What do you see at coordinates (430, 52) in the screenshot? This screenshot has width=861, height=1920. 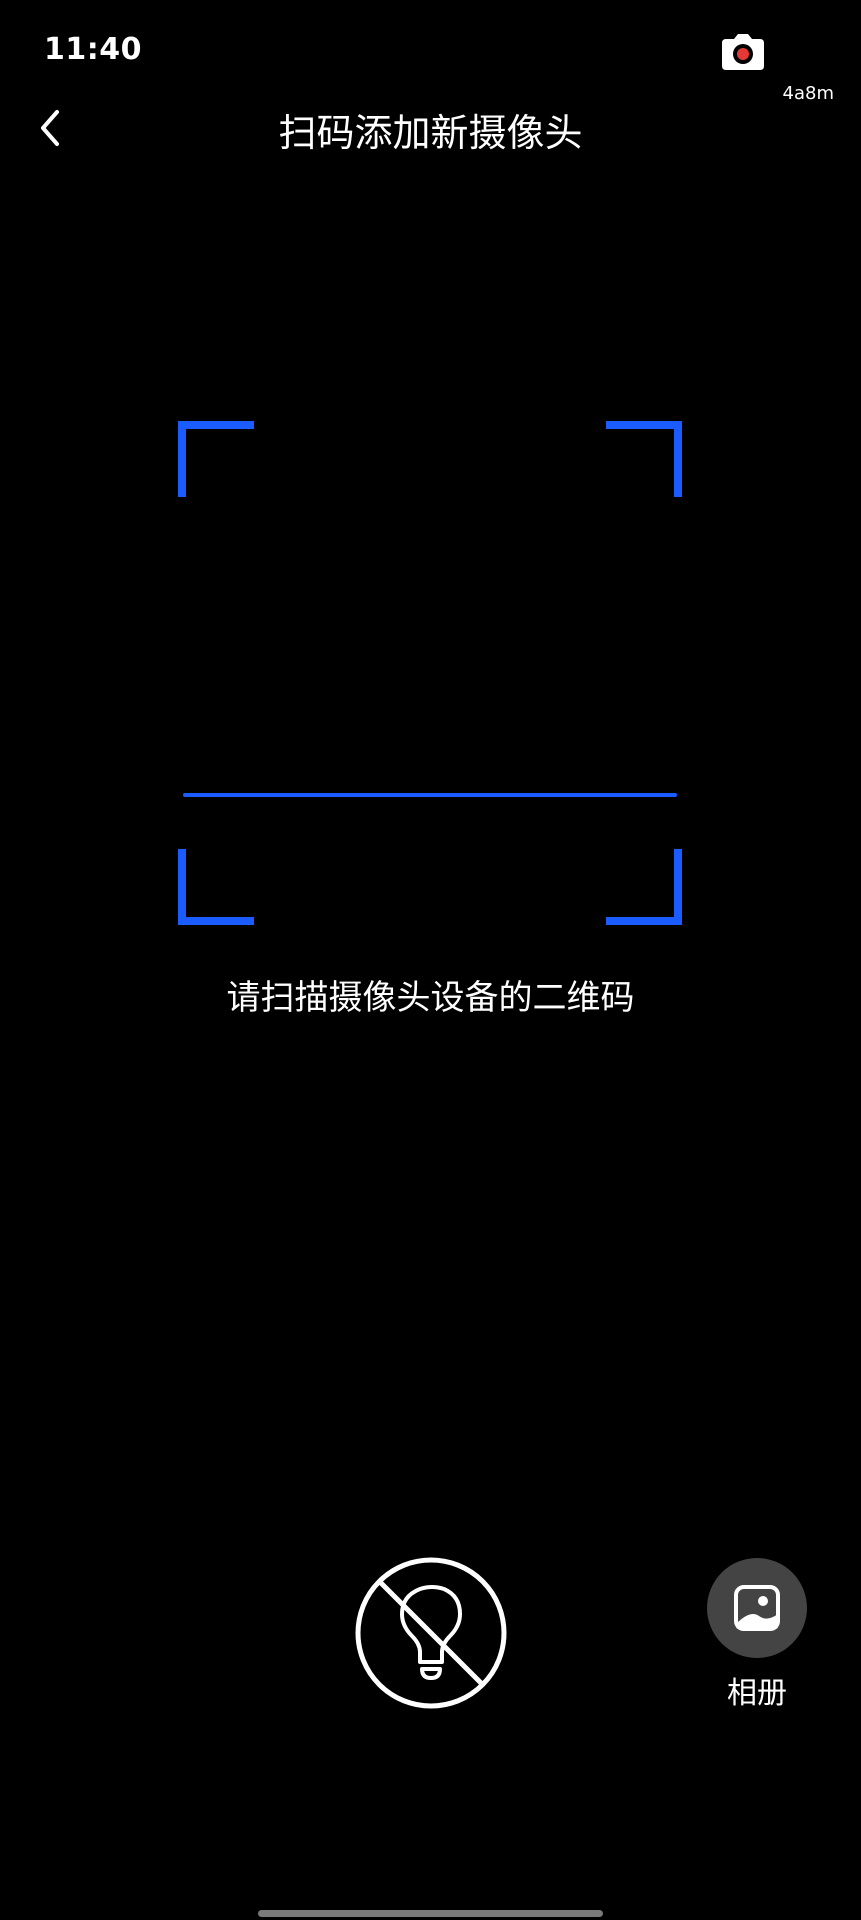 I see `status-bar: 11:40 4a8m` at bounding box center [430, 52].